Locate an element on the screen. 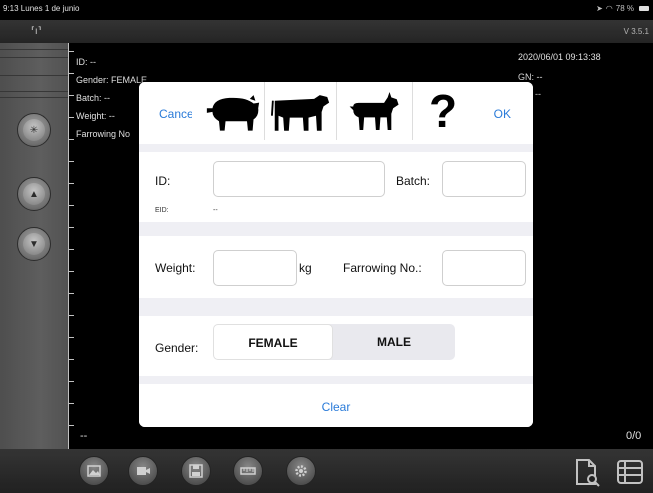 Image resolution: width=653 pixels, height=493 pixels. bottom-toolbar is located at coordinates (326, 471).